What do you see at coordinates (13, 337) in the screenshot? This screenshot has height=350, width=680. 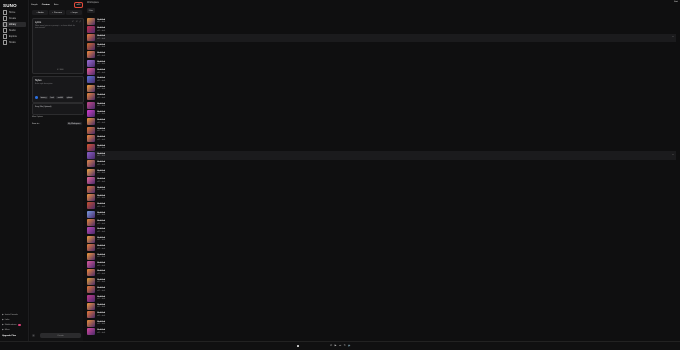 I see `upgrade-plan-button: Upgrade Plan` at bounding box center [13, 337].